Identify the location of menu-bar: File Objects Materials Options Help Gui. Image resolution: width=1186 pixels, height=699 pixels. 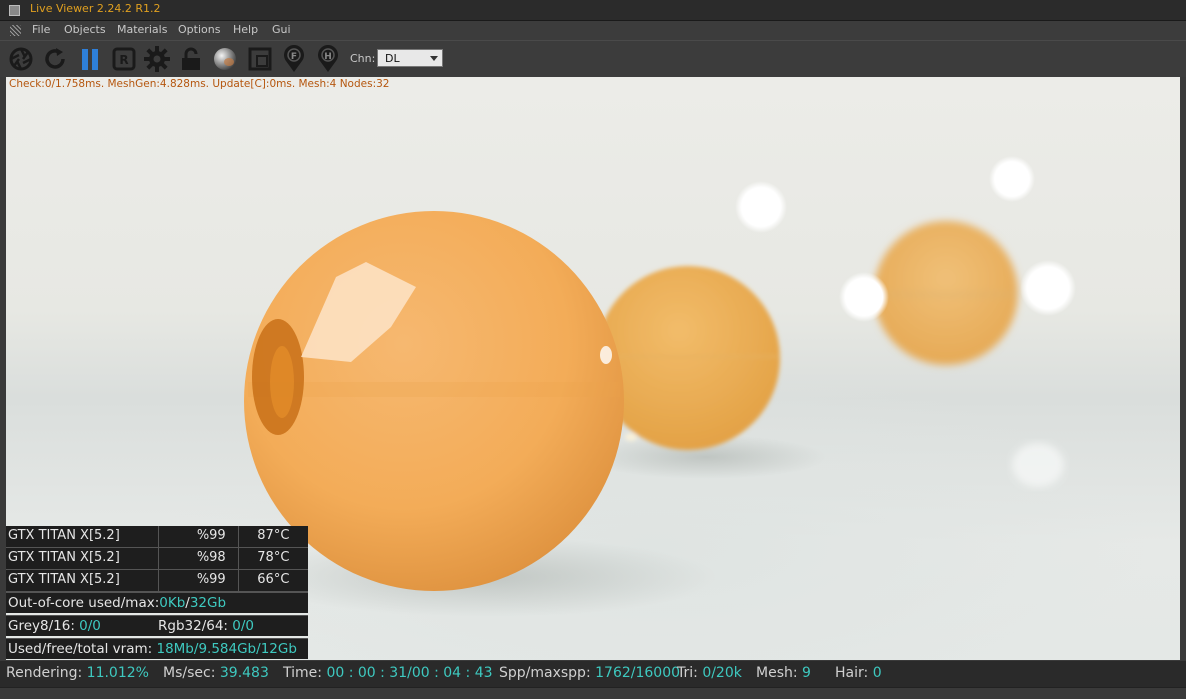
(593, 30).